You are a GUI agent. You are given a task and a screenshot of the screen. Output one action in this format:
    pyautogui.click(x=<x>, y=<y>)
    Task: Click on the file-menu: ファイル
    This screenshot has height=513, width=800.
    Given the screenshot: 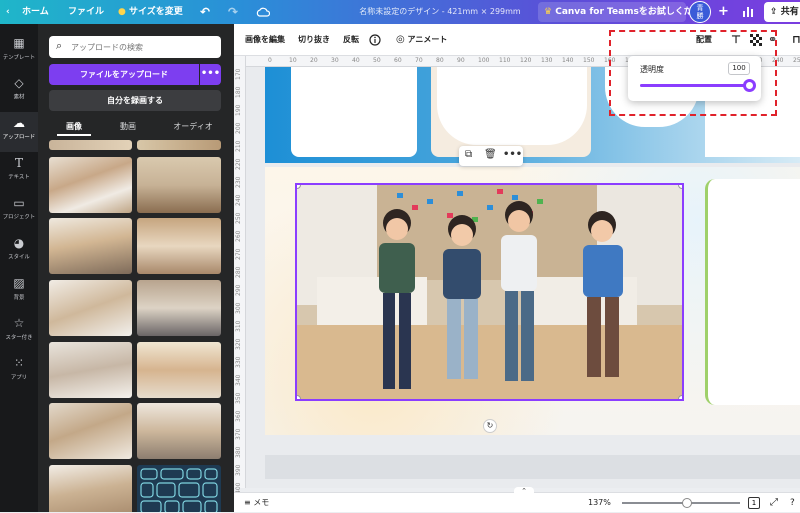 What is the action you would take?
    pyautogui.click(x=86, y=12)
    